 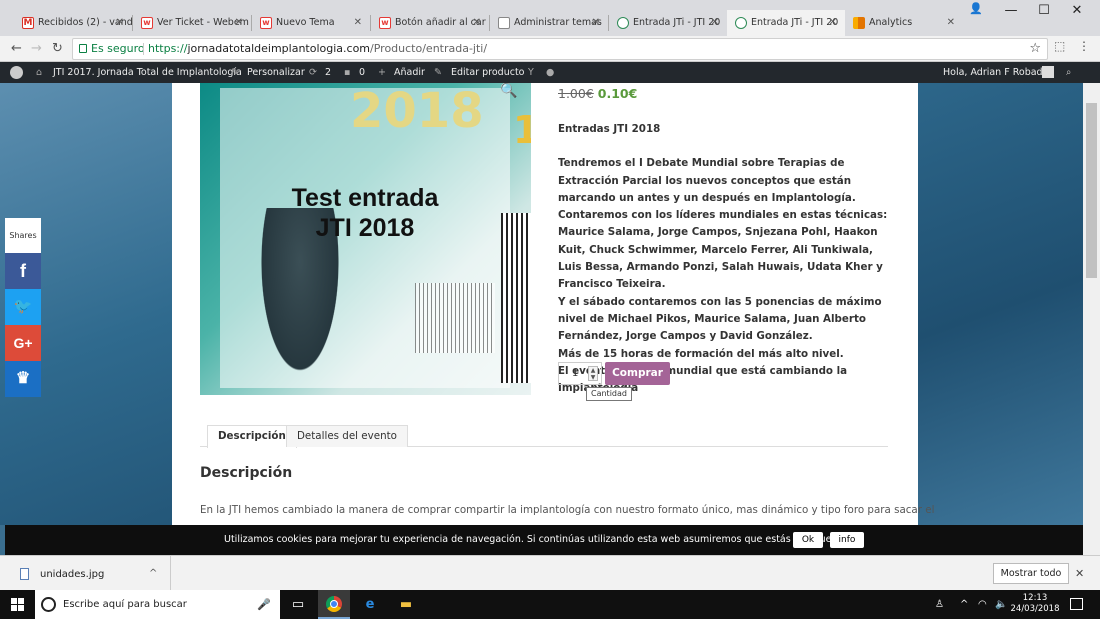 I want to click on windows-start-icon, so click(x=17, y=604).